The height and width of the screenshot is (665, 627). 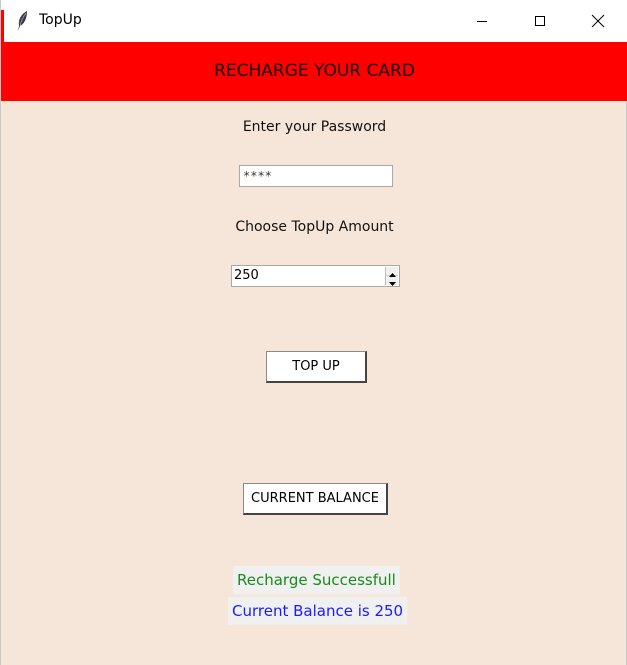 What do you see at coordinates (2, 26) in the screenshot?
I see `window-edge-accent` at bounding box center [2, 26].